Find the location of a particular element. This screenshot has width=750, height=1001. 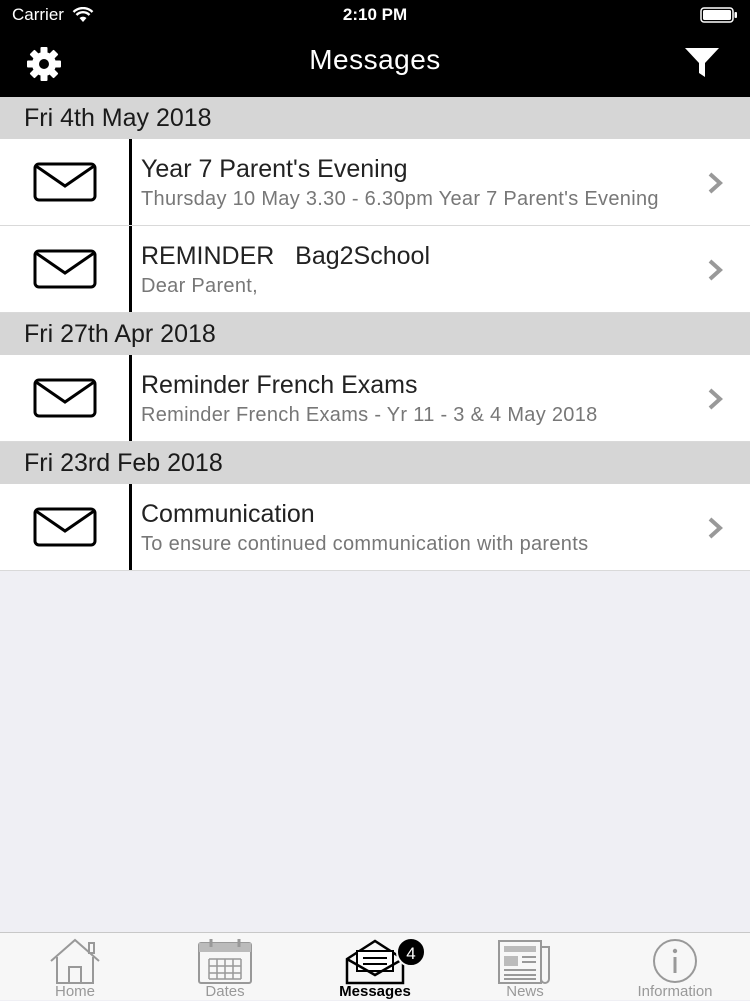

filter-icon is located at coordinates (702, 63).